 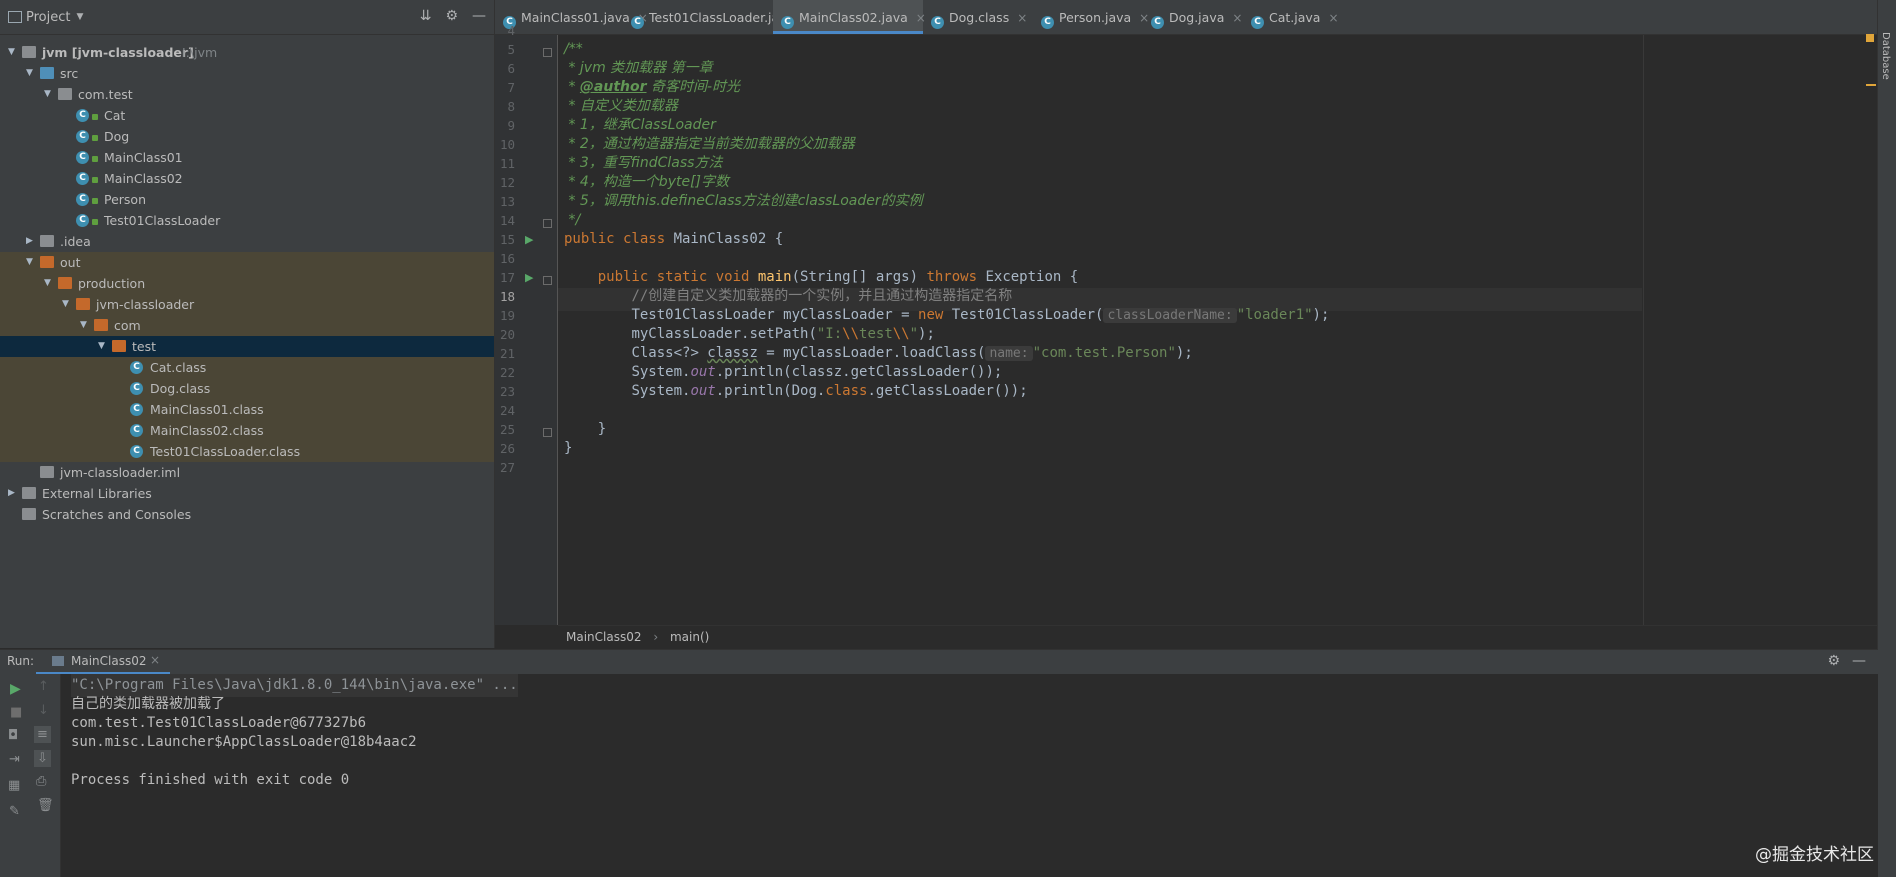 What do you see at coordinates (1091, 17) in the screenshot?
I see `tab-person-java: C Person.java ×` at bounding box center [1091, 17].